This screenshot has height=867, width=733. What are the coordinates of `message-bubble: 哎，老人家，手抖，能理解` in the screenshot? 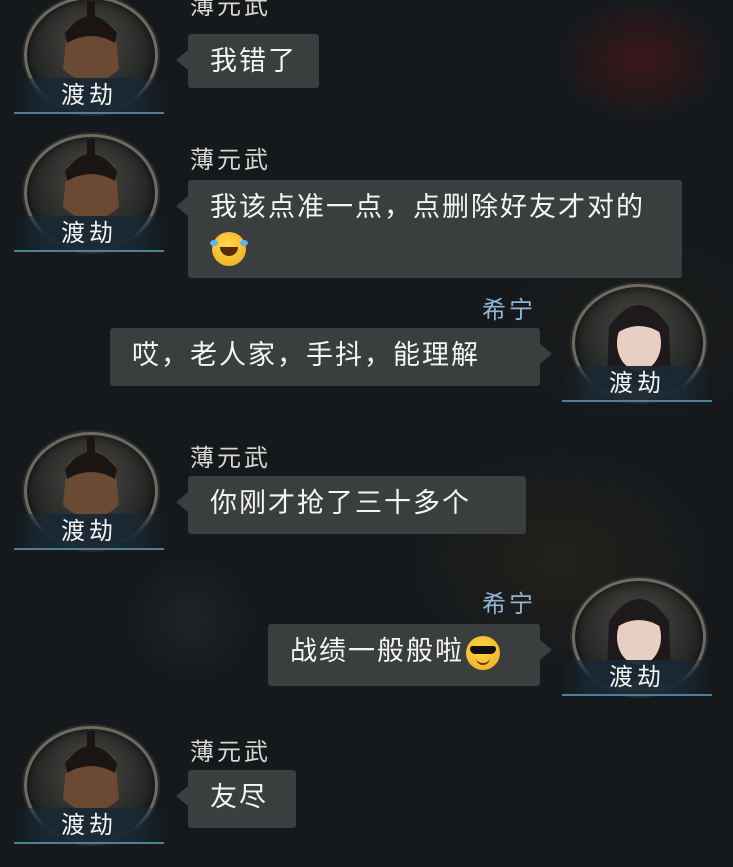 It's located at (331, 357).